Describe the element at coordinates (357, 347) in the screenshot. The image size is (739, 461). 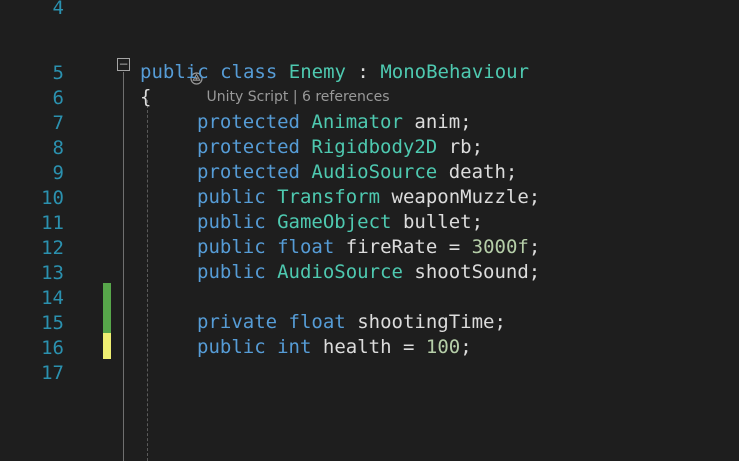
I see `identifier: health` at that location.